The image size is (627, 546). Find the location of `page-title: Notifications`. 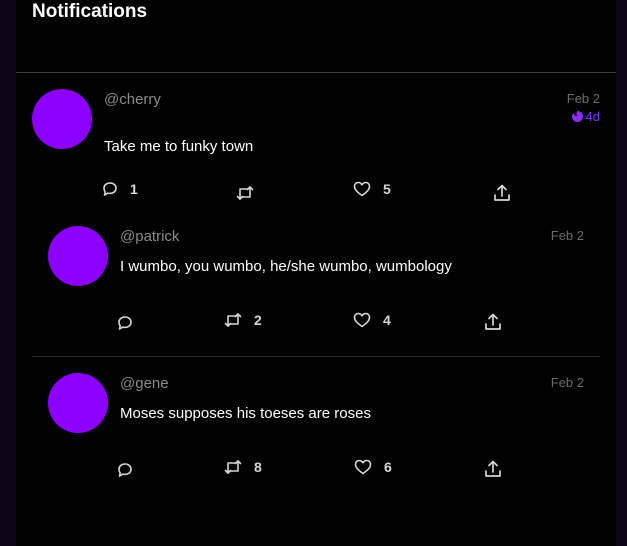

page-title: Notifications is located at coordinates (90, 11).